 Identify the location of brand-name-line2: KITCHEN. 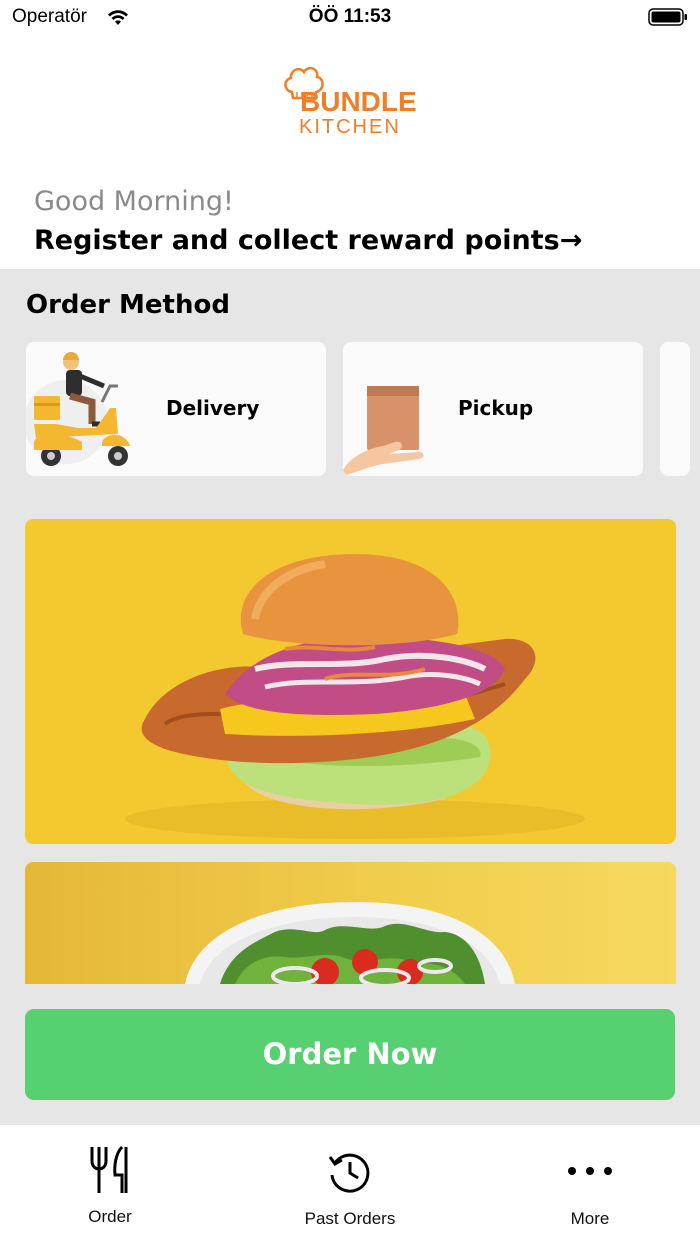
(350, 127).